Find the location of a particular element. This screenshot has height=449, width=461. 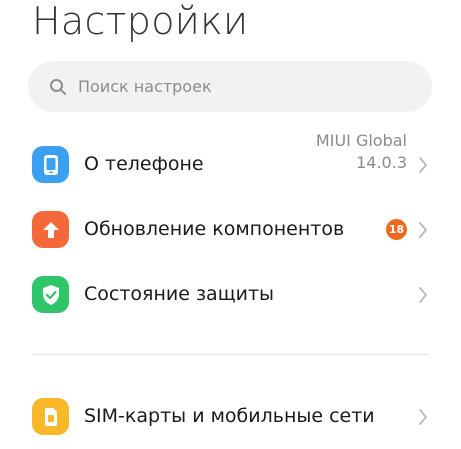

settings-item-label: Обновление компонентов is located at coordinates (214, 229).